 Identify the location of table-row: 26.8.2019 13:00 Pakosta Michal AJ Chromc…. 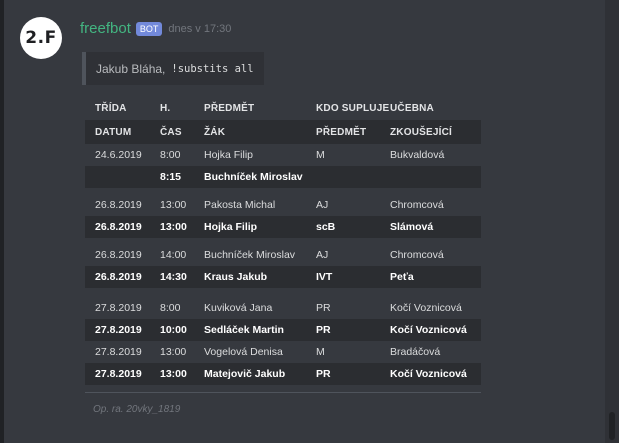
(283, 205).